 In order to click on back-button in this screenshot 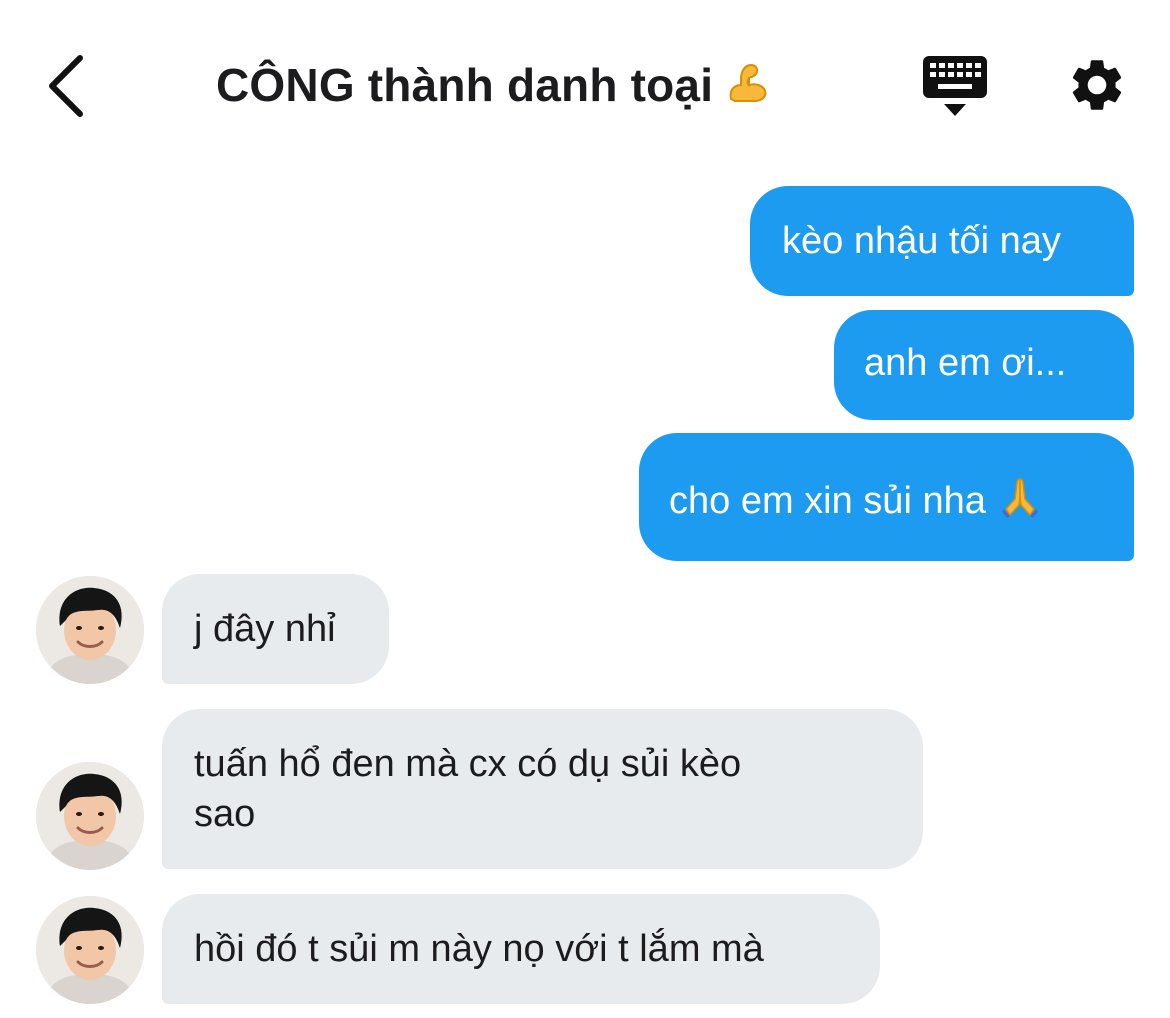, I will do `click(70, 86)`.